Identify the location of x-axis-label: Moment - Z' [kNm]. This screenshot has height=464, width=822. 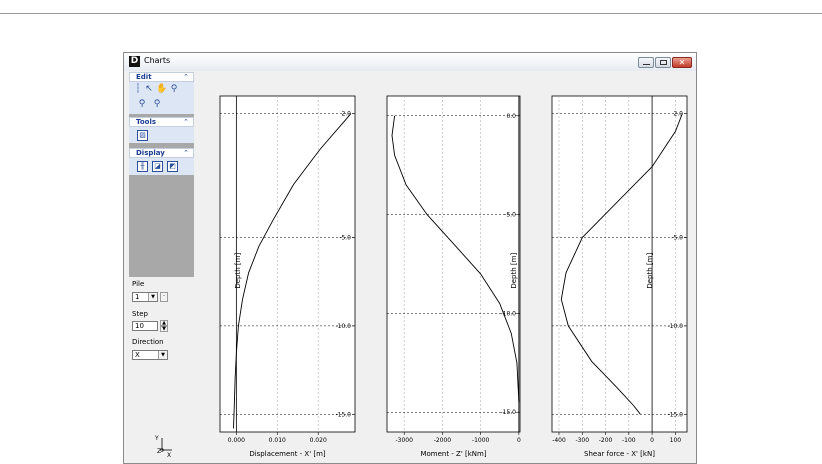
(453, 454).